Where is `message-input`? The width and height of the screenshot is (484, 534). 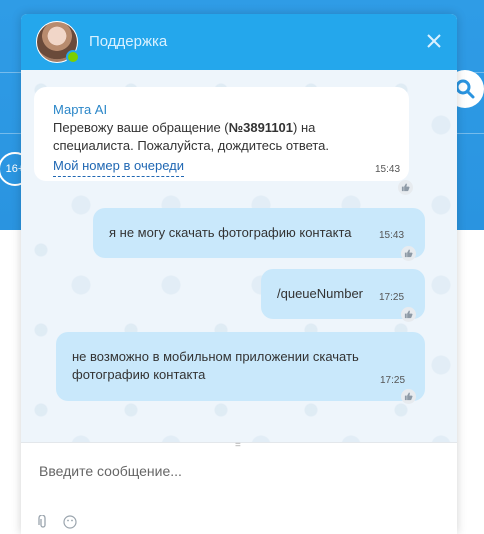
message-input is located at coordinates (239, 471).